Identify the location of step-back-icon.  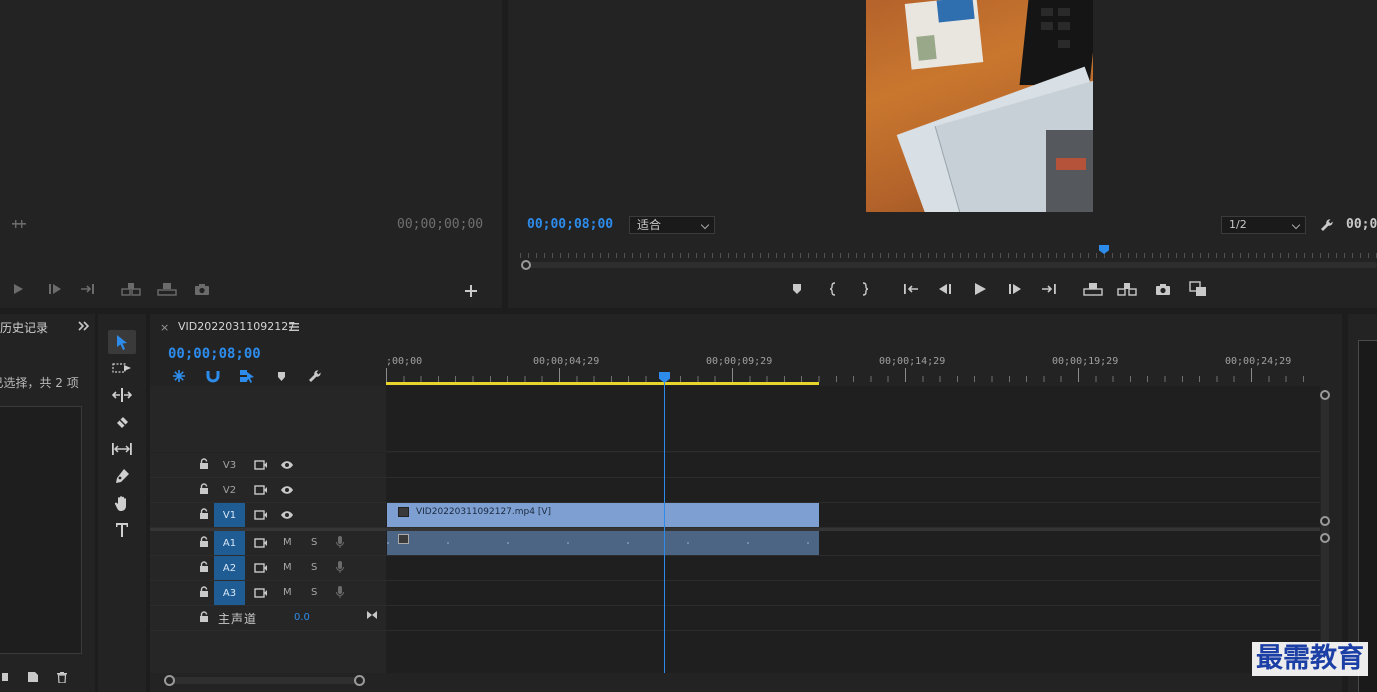
(945, 289).